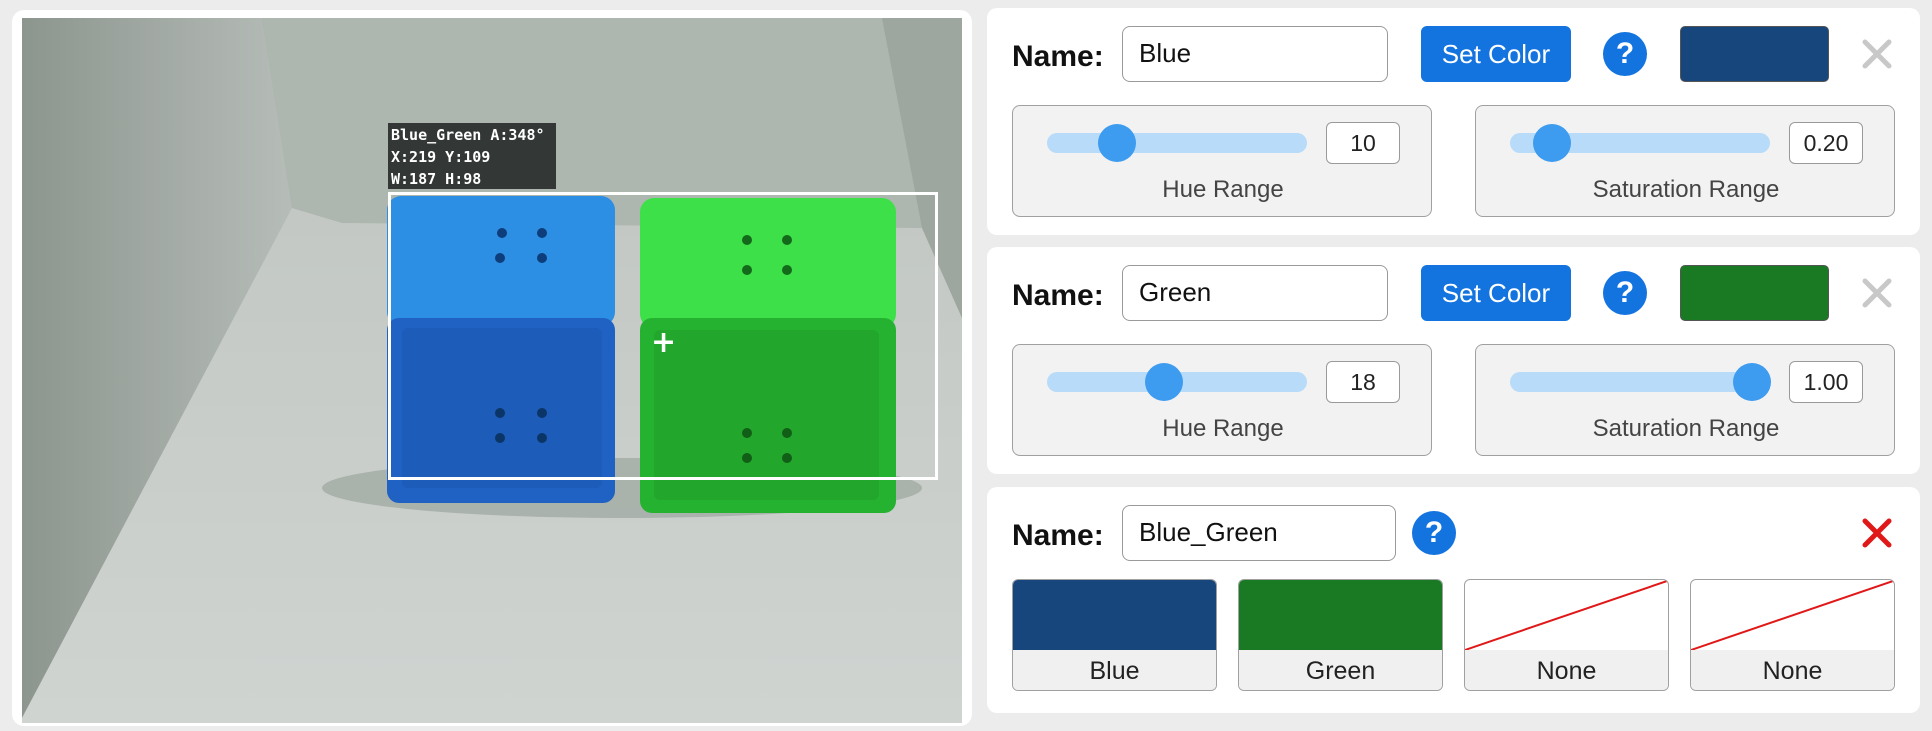 The width and height of the screenshot is (1932, 731). I want to click on saturation-range-control: 0.20 Saturation Range, so click(1685, 161).